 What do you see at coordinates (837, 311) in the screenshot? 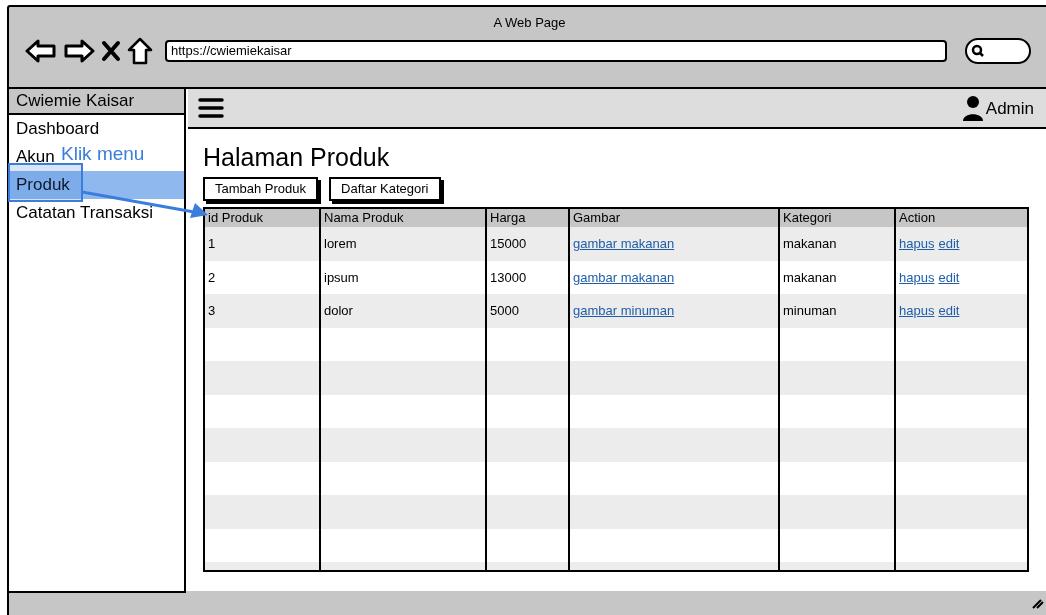
I see `table-cell: minuman` at bounding box center [837, 311].